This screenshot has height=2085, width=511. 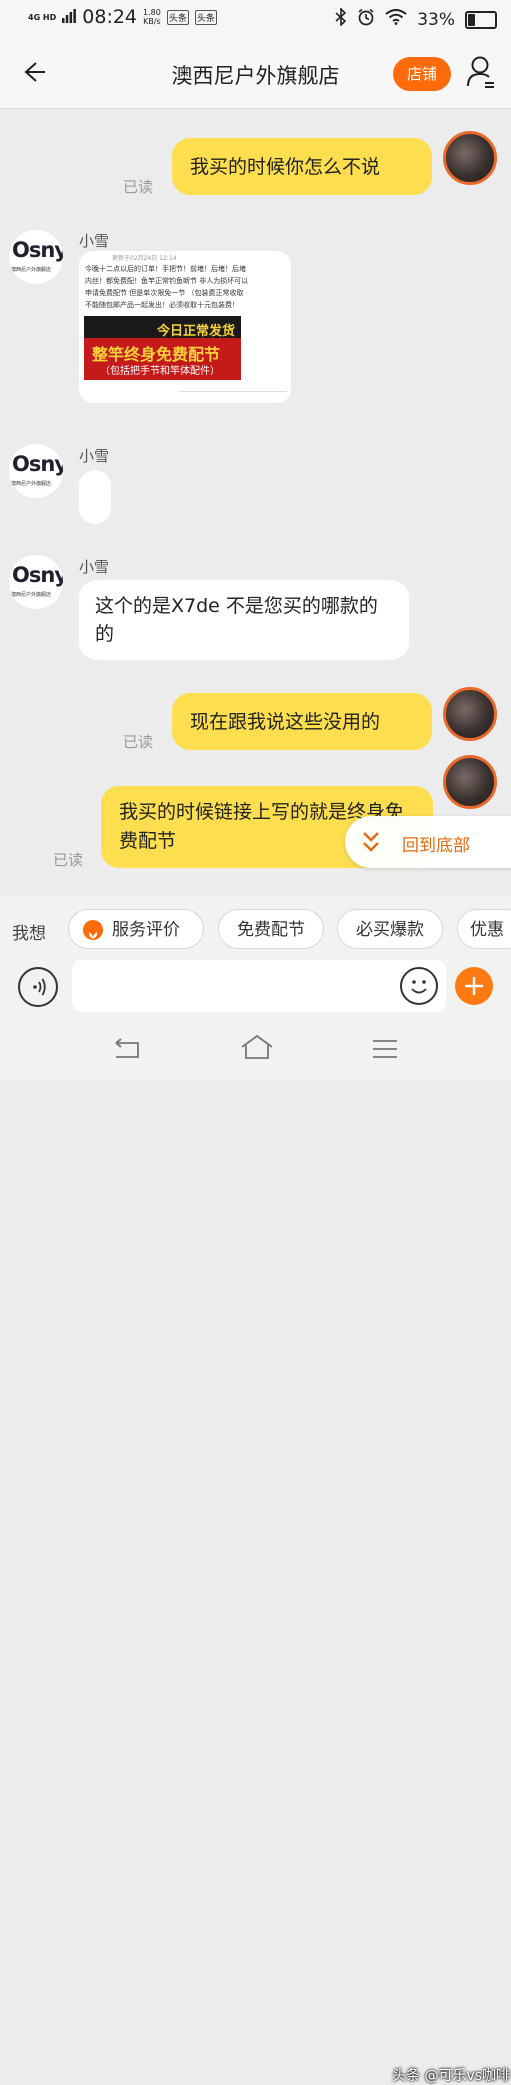 I want to click on service-rating-icon, so click(x=93, y=930).